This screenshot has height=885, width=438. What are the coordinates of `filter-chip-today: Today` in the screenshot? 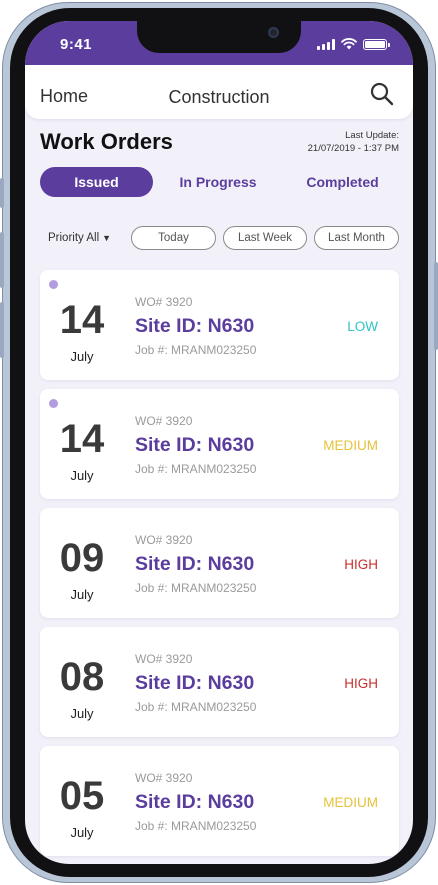 It's located at (173, 238).